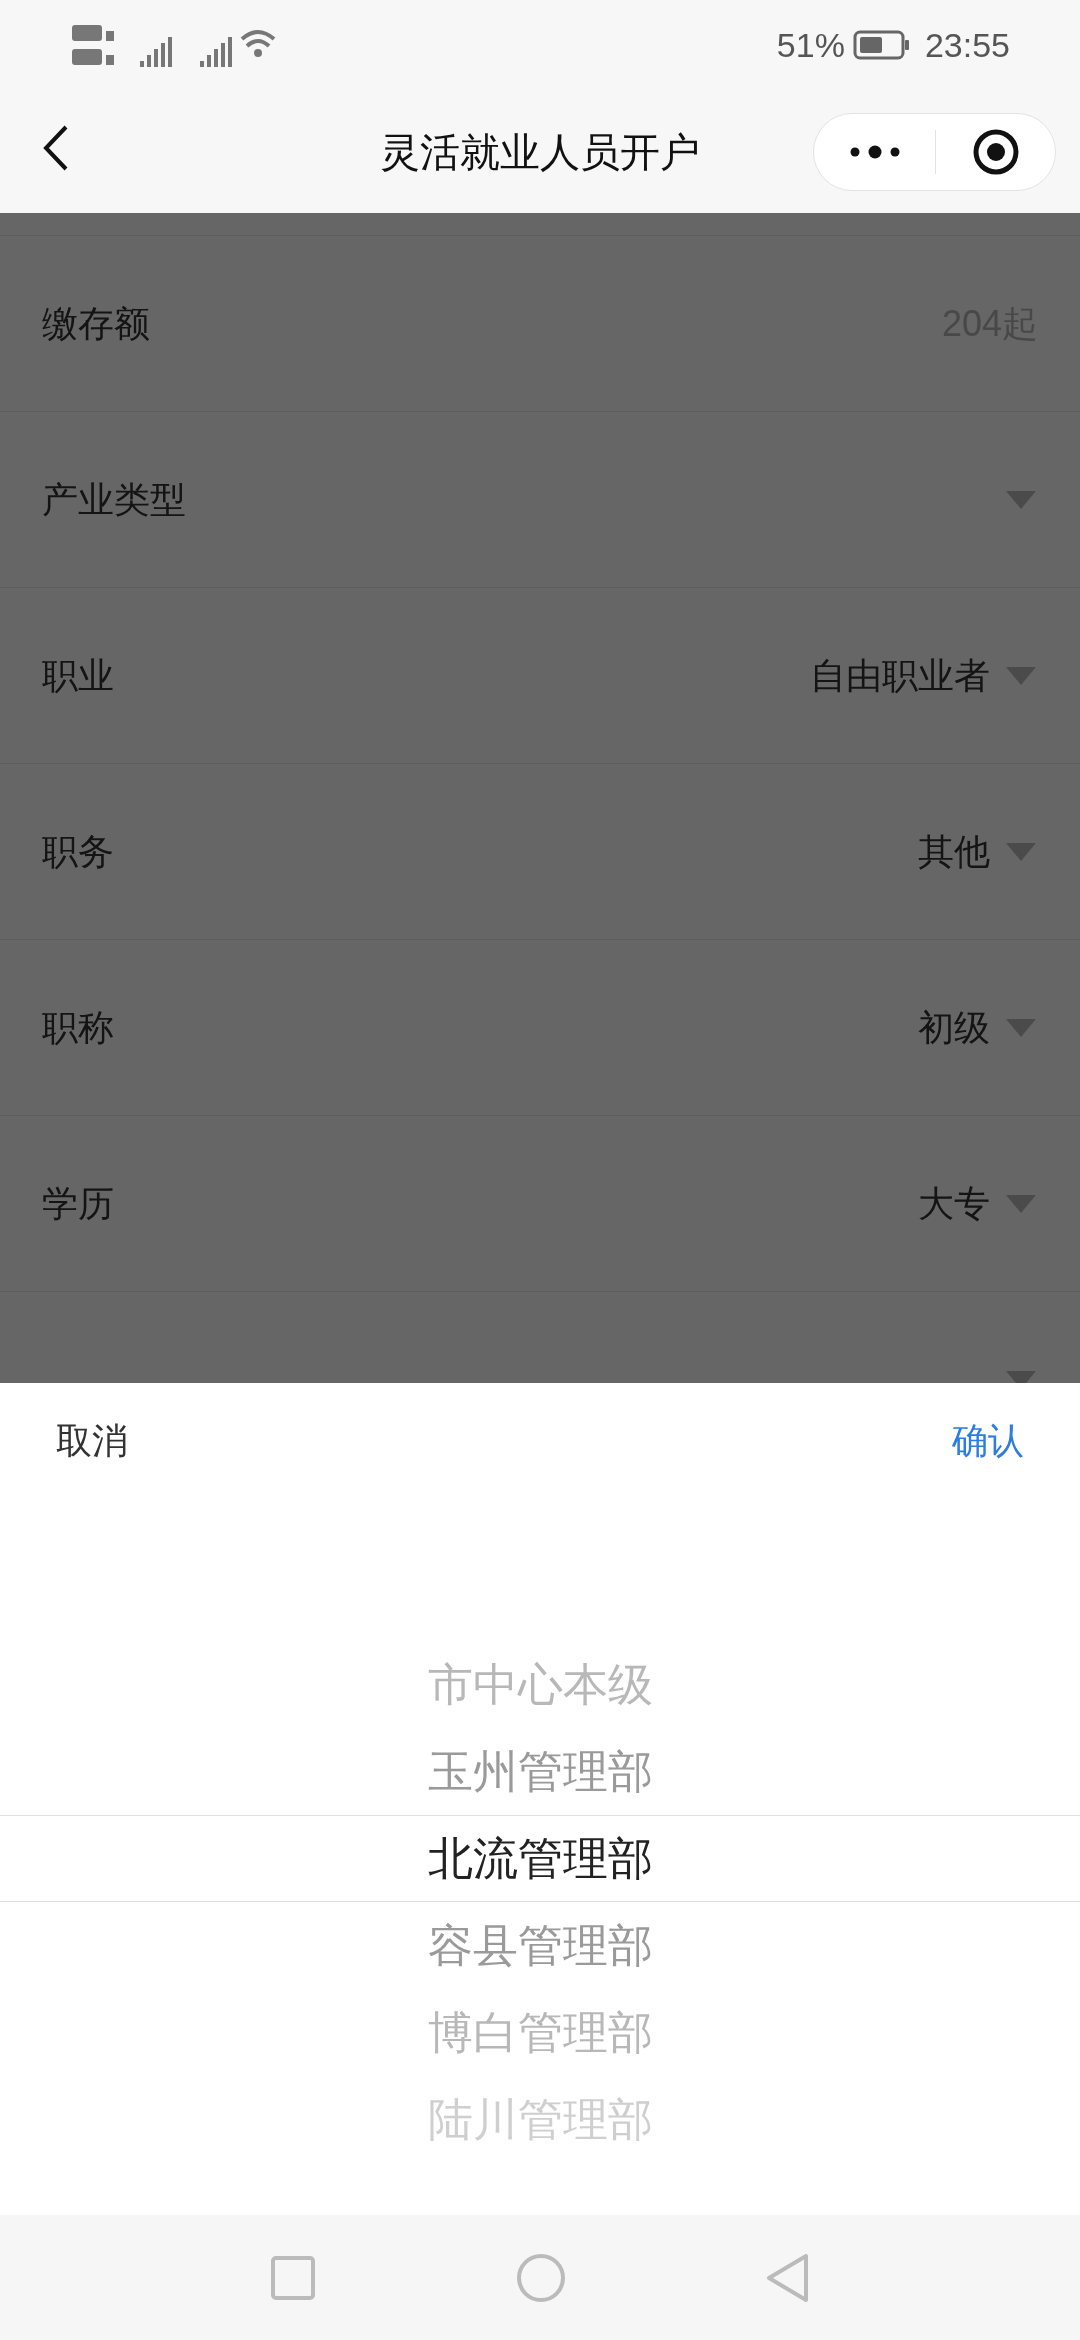 The width and height of the screenshot is (1080, 2340). What do you see at coordinates (540, 152) in the screenshot?
I see `page-title: 灵活就业人员开户` at bounding box center [540, 152].